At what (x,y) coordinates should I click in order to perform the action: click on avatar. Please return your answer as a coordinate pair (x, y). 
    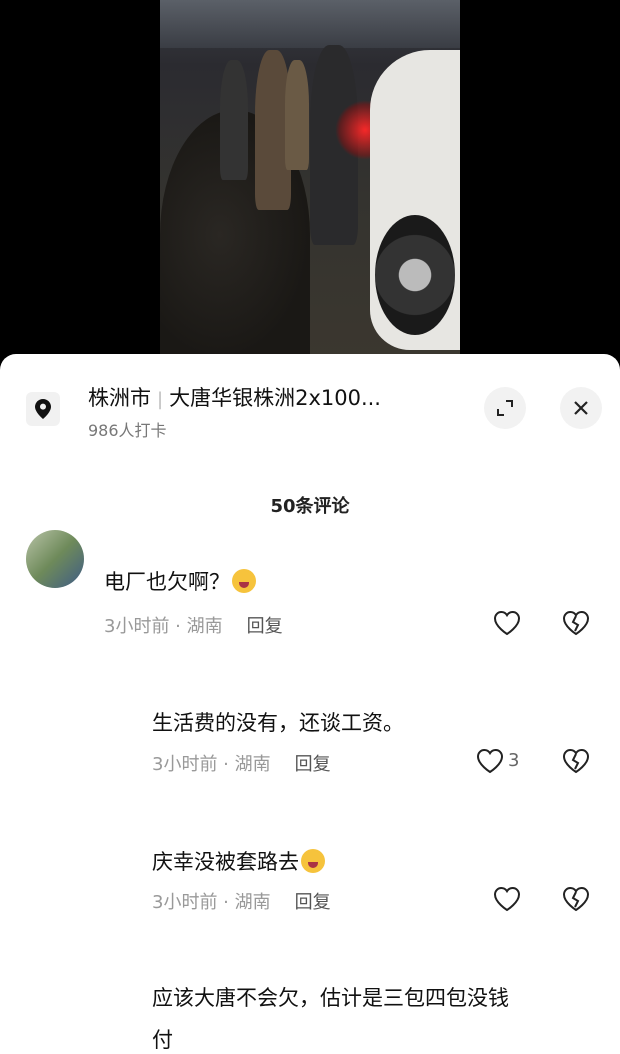
    Looking at the image, I should click on (55, 559).